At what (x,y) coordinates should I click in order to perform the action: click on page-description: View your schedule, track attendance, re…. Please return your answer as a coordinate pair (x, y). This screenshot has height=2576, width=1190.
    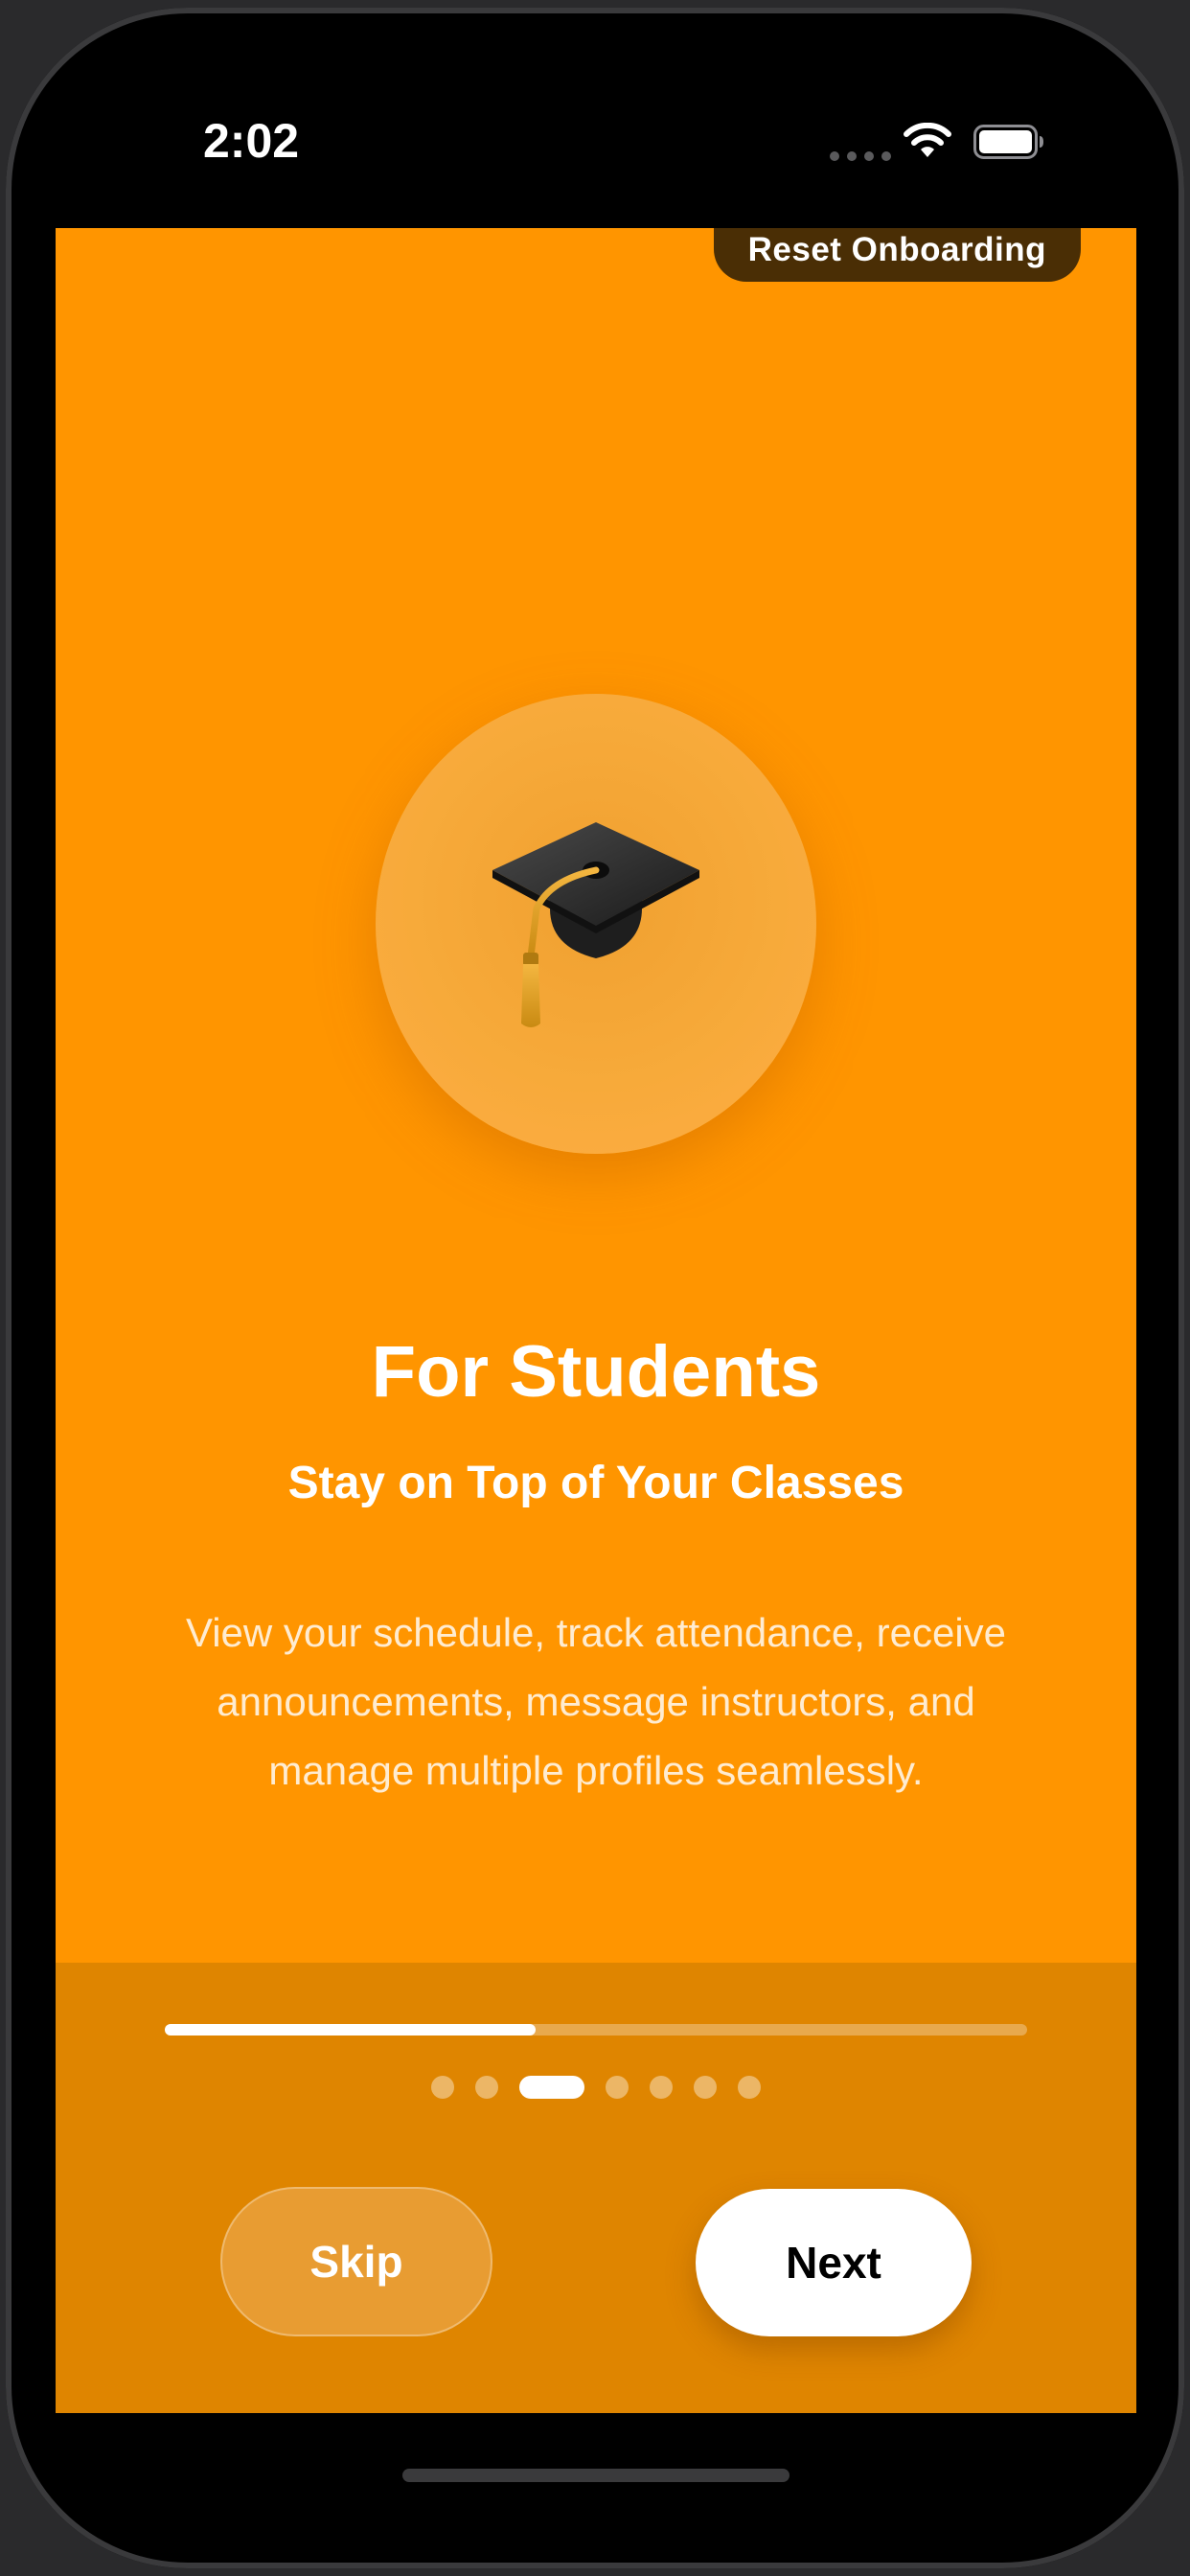
    Looking at the image, I should click on (596, 1701).